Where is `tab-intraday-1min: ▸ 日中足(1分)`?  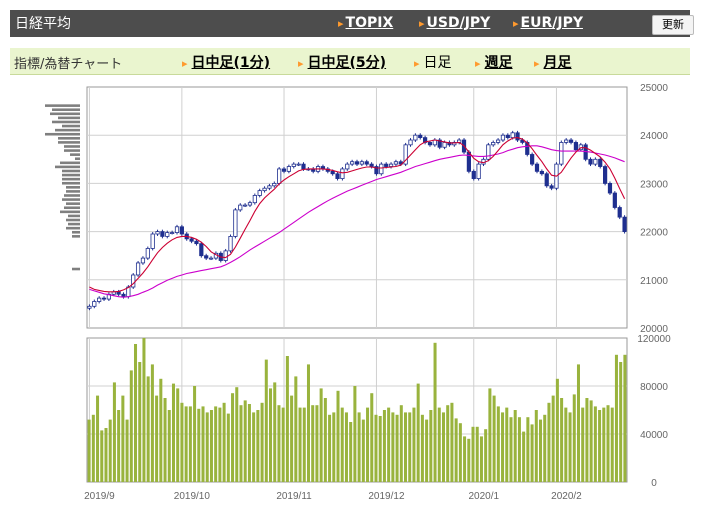
tab-intraday-1min: ▸ 日中足(1分) is located at coordinates (226, 62).